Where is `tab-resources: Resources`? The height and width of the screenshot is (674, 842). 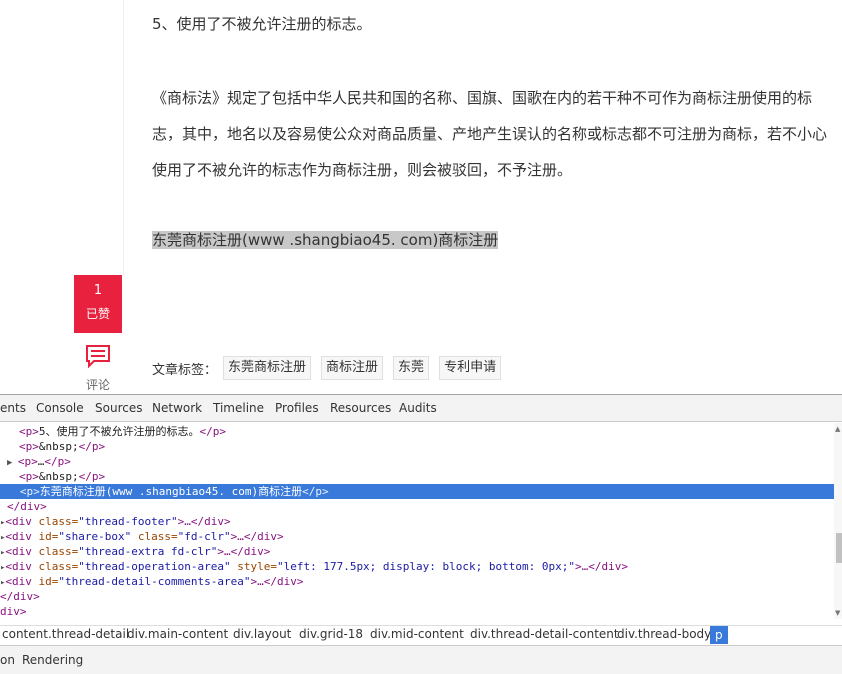
tab-resources: Resources is located at coordinates (360, 408).